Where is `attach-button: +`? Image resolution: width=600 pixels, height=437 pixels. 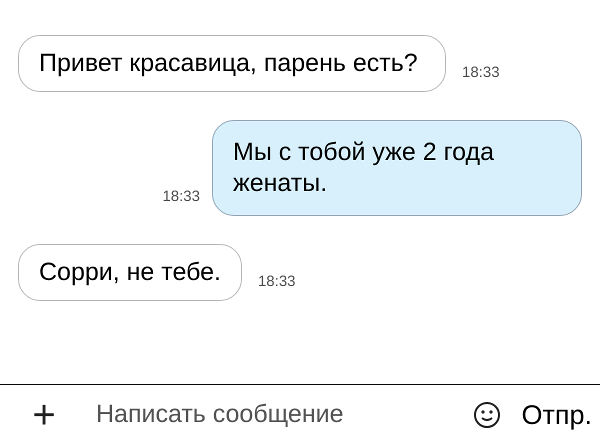 attach-button: + is located at coordinates (44, 415).